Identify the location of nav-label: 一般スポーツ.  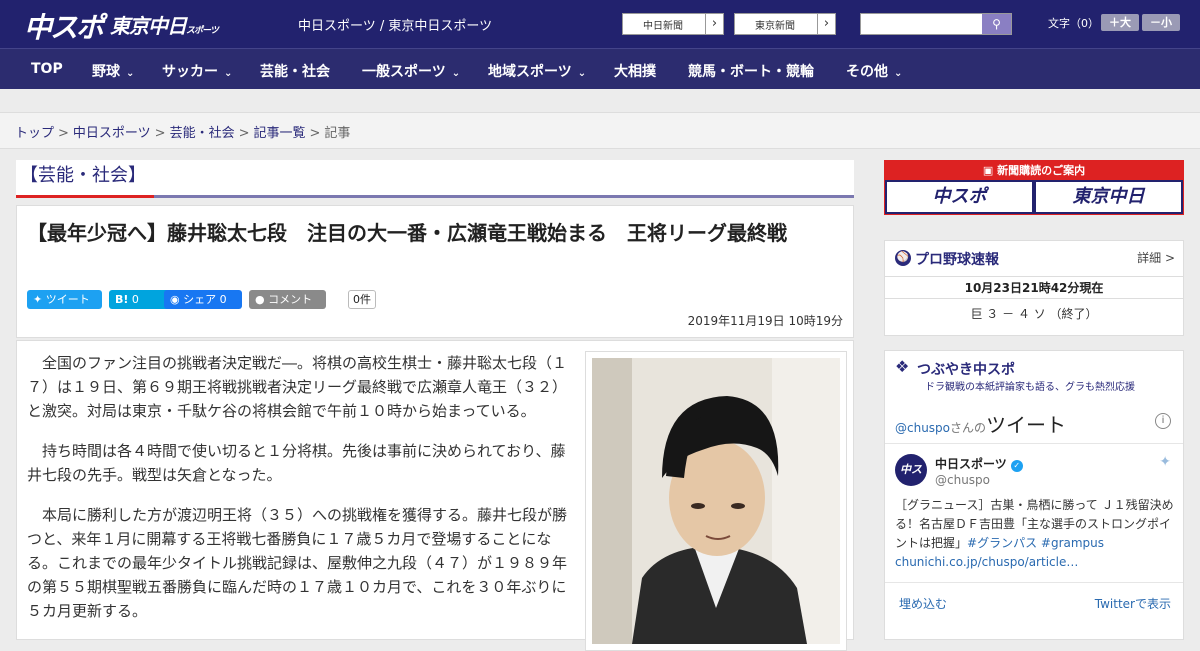
(404, 72).